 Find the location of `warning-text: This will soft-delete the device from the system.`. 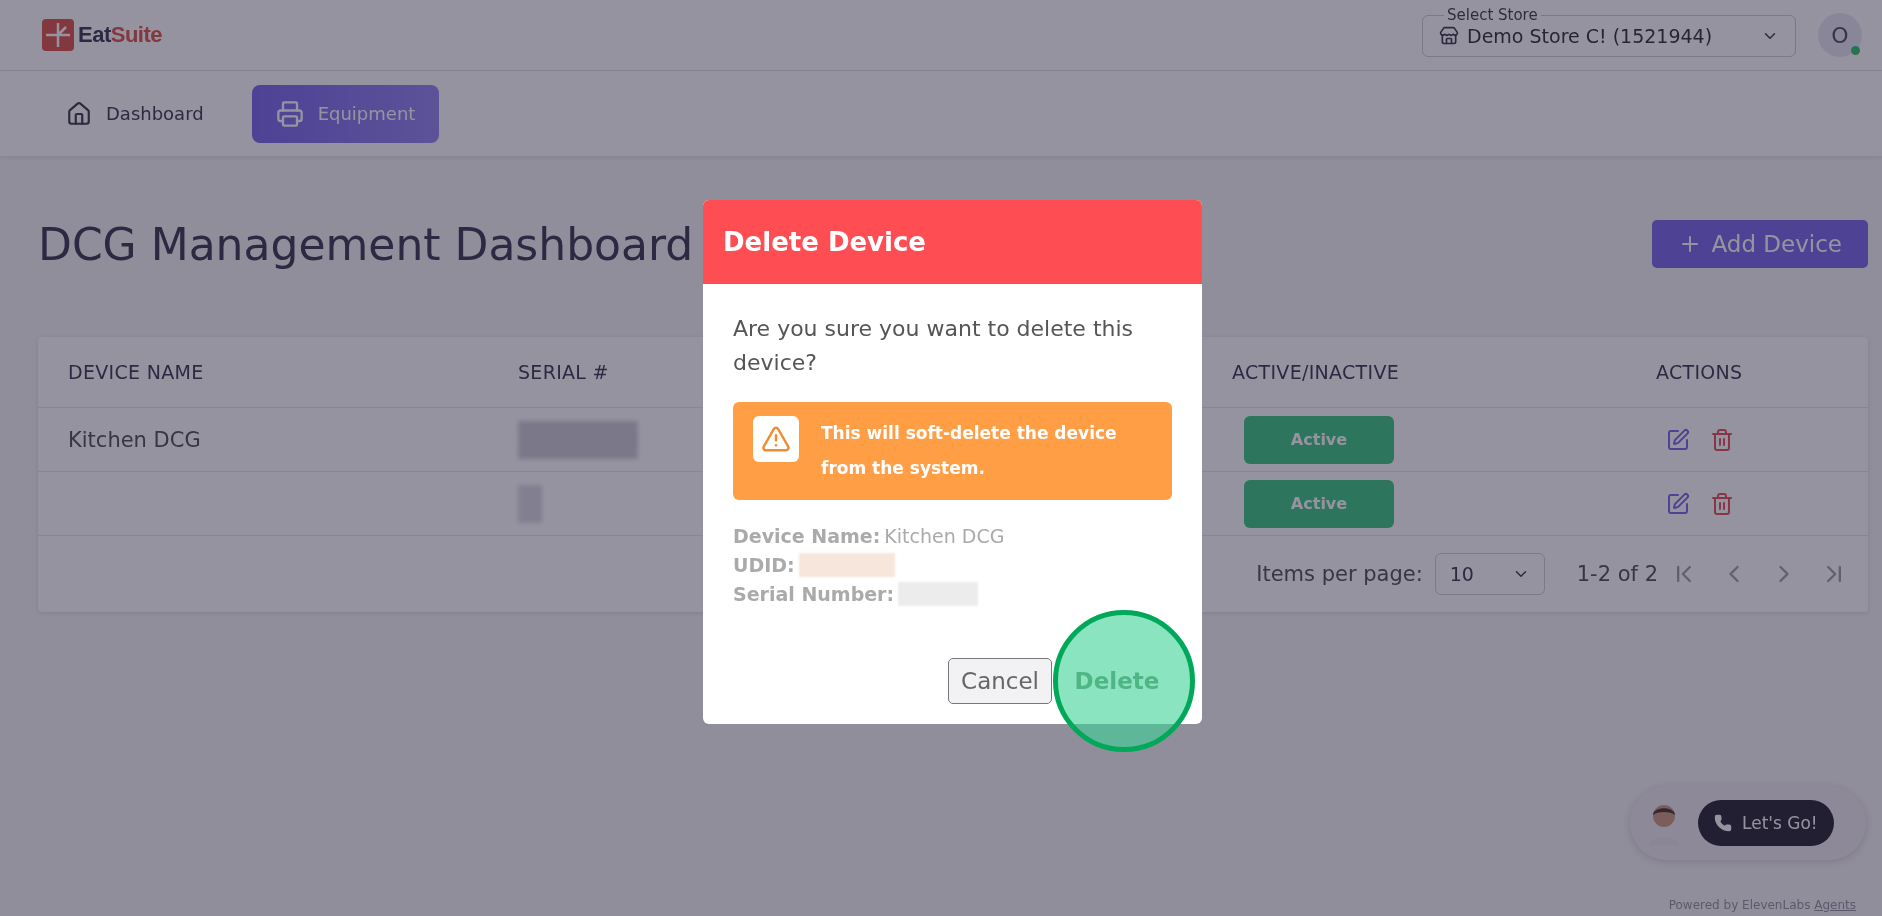

warning-text: This will soft-delete the device from the system. is located at coordinates (969, 451).